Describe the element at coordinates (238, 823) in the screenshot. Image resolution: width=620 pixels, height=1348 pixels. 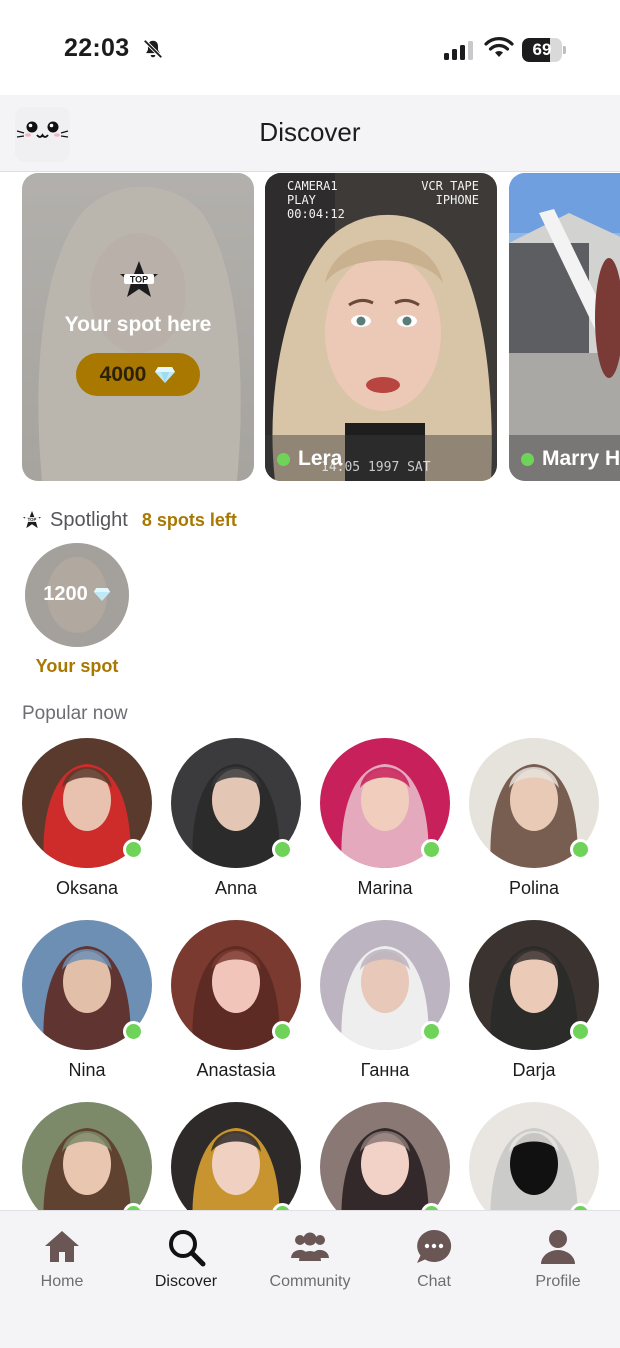
I see `profile-tile: Anna` at that location.